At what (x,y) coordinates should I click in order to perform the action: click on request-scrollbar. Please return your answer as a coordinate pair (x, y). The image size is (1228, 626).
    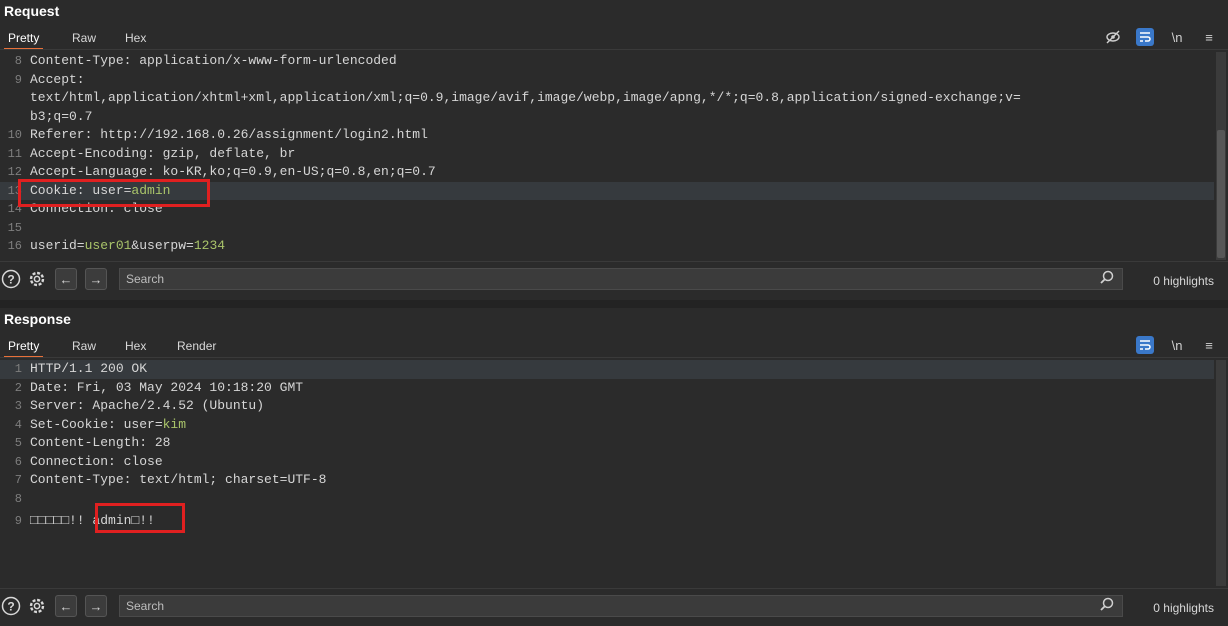
    Looking at the image, I should click on (1221, 156).